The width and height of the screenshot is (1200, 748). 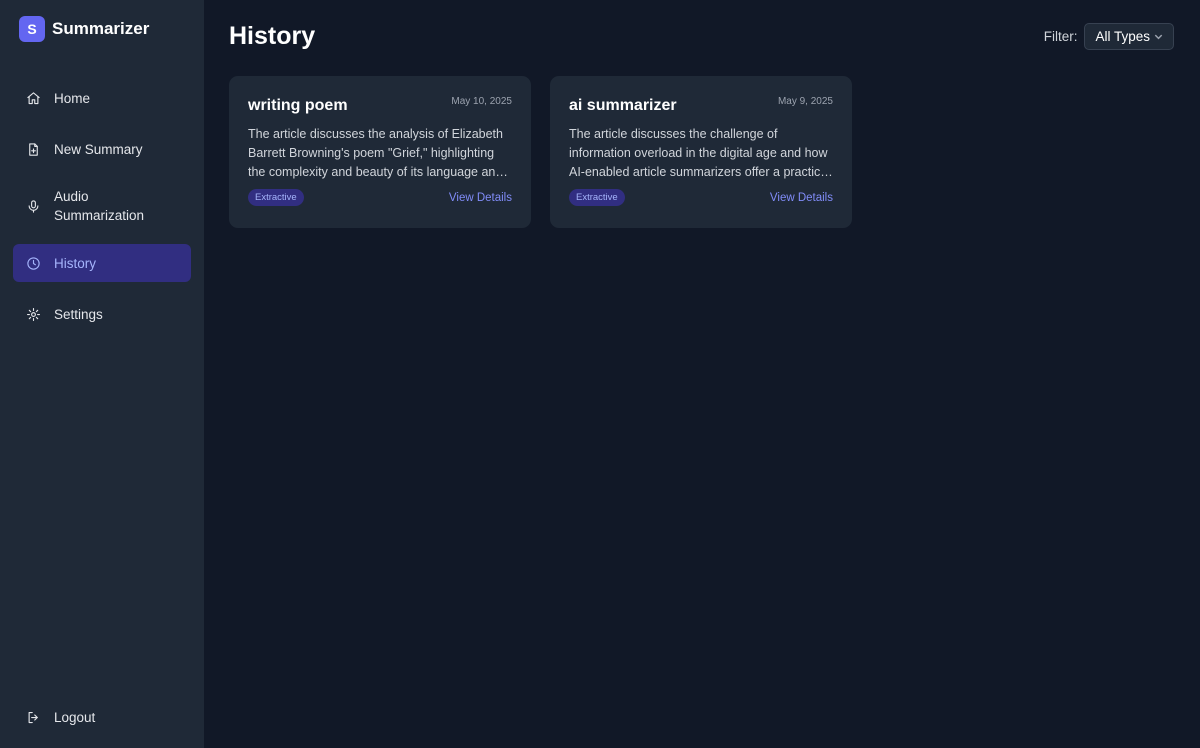 What do you see at coordinates (32, 29) in the screenshot?
I see `brand-logo: S` at bounding box center [32, 29].